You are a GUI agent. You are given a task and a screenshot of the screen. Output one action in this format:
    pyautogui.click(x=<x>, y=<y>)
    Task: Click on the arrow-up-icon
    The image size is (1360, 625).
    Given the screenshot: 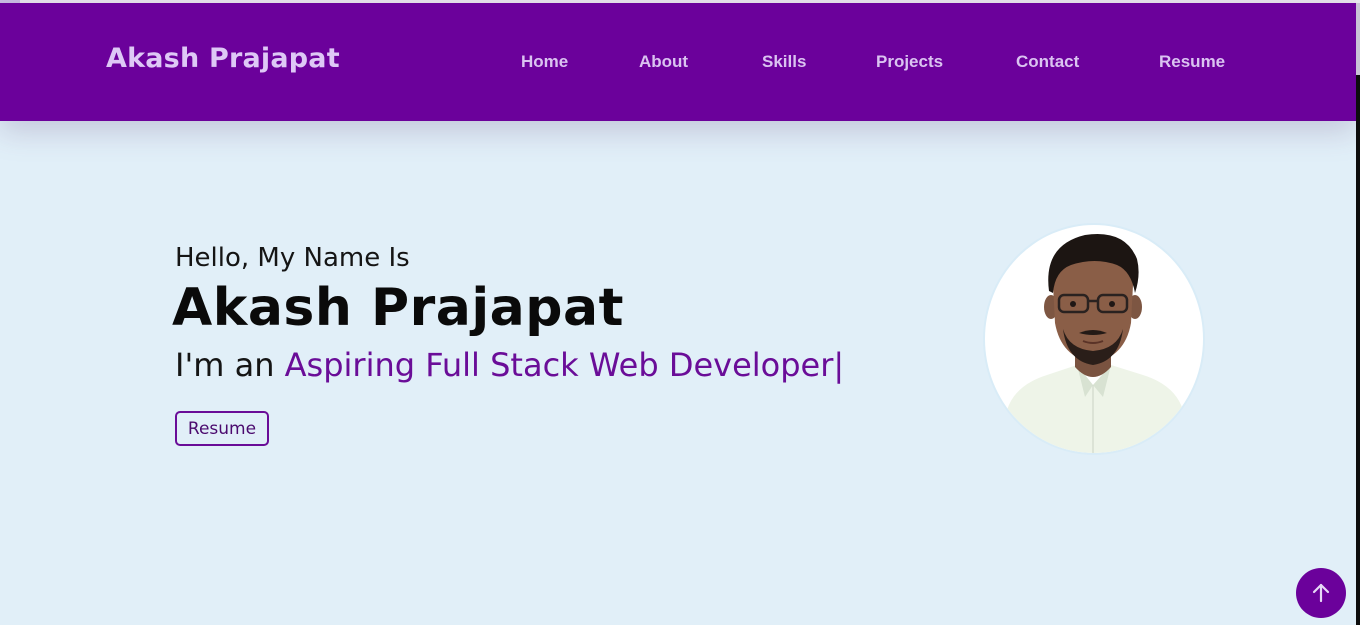 What is the action you would take?
    pyautogui.click(x=1321, y=593)
    